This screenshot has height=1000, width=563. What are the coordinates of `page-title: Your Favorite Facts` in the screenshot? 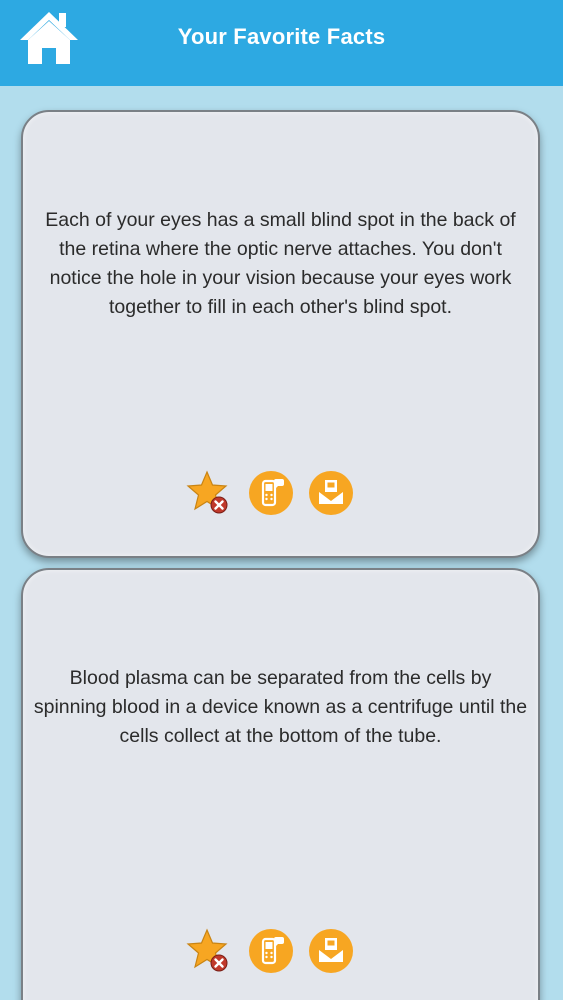 It's located at (281, 36).